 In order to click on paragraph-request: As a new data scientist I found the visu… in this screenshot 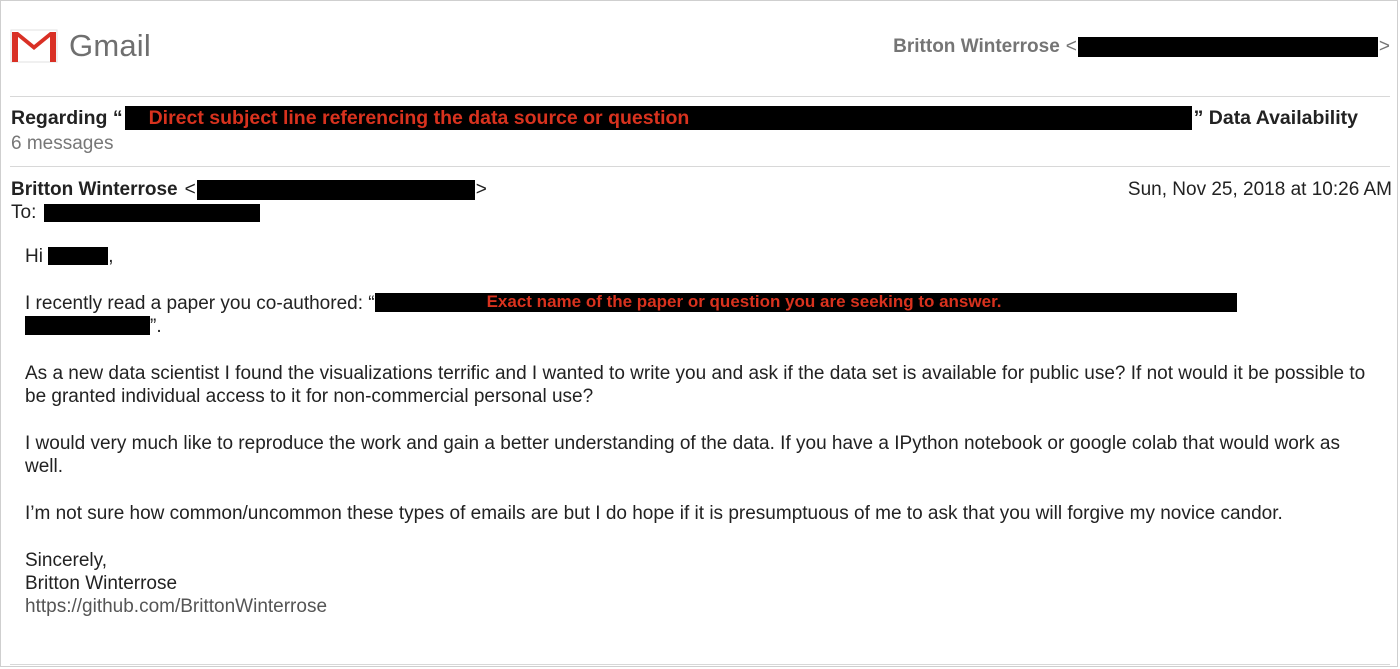, I will do `click(695, 385)`.